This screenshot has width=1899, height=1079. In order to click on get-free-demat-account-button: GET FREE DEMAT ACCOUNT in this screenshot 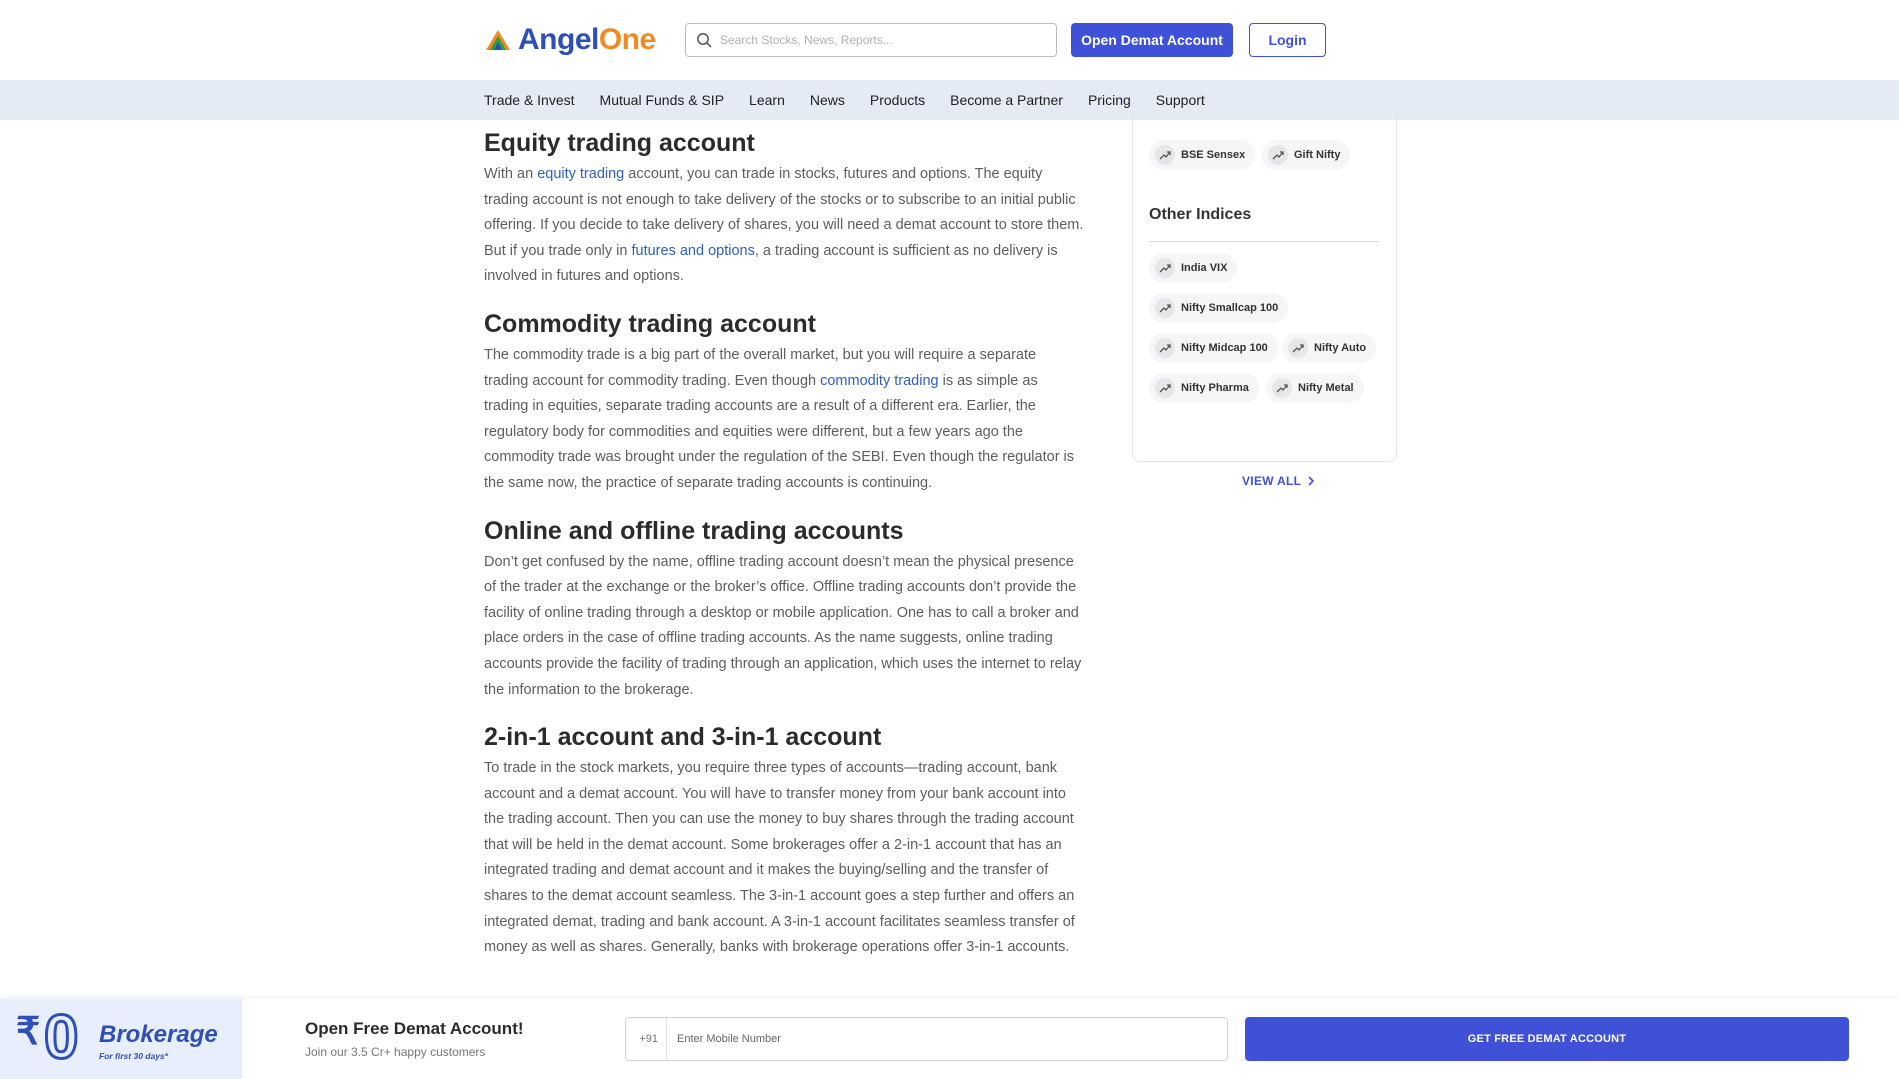, I will do `click(1547, 1039)`.